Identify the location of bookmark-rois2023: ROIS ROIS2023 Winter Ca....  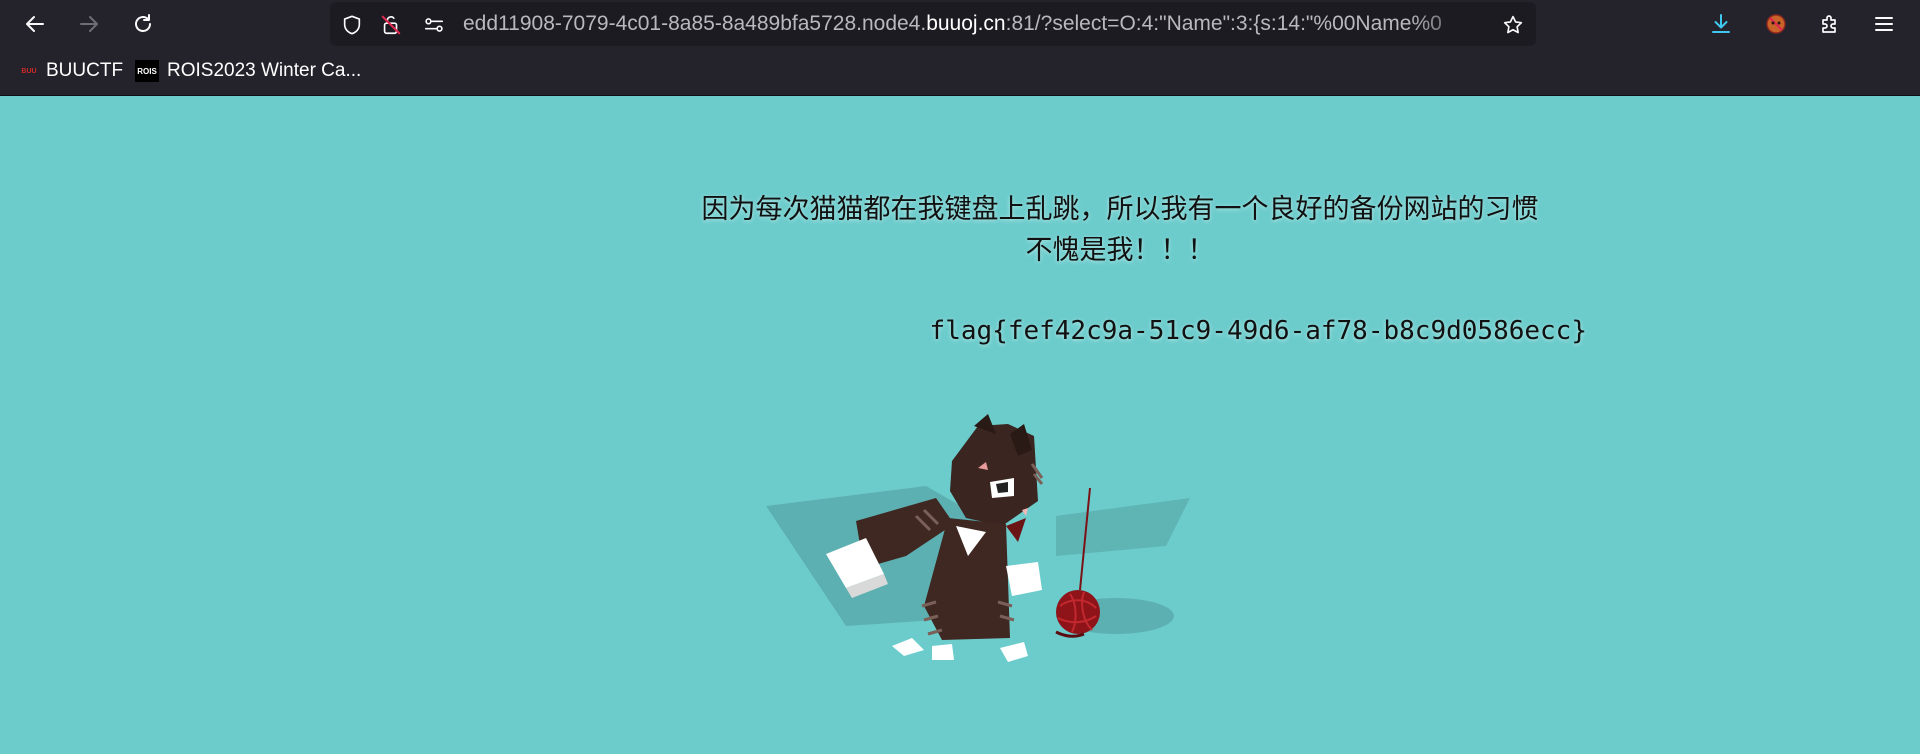
(248, 71).